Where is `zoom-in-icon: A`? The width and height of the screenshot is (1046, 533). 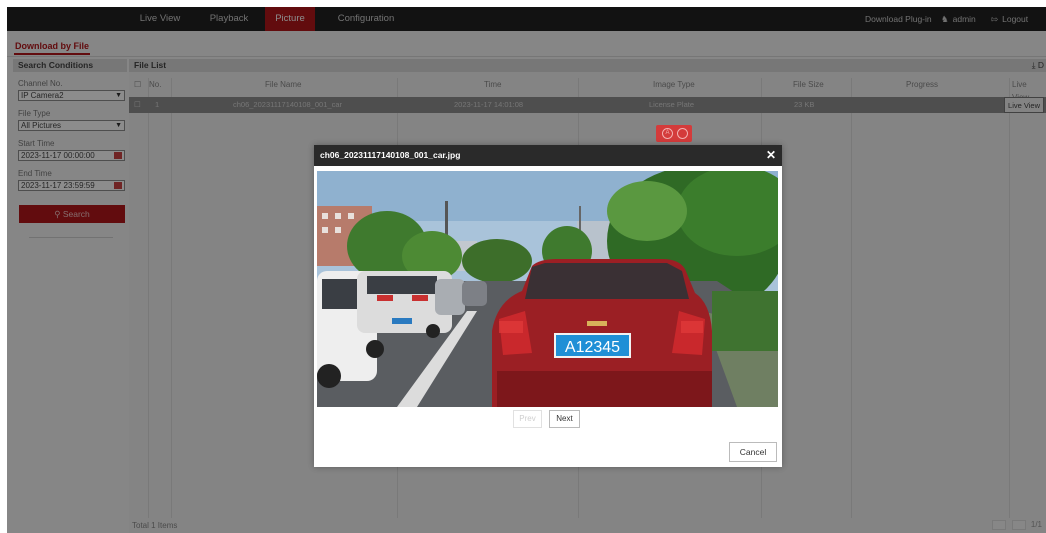
zoom-in-icon: A is located at coordinates (667, 133).